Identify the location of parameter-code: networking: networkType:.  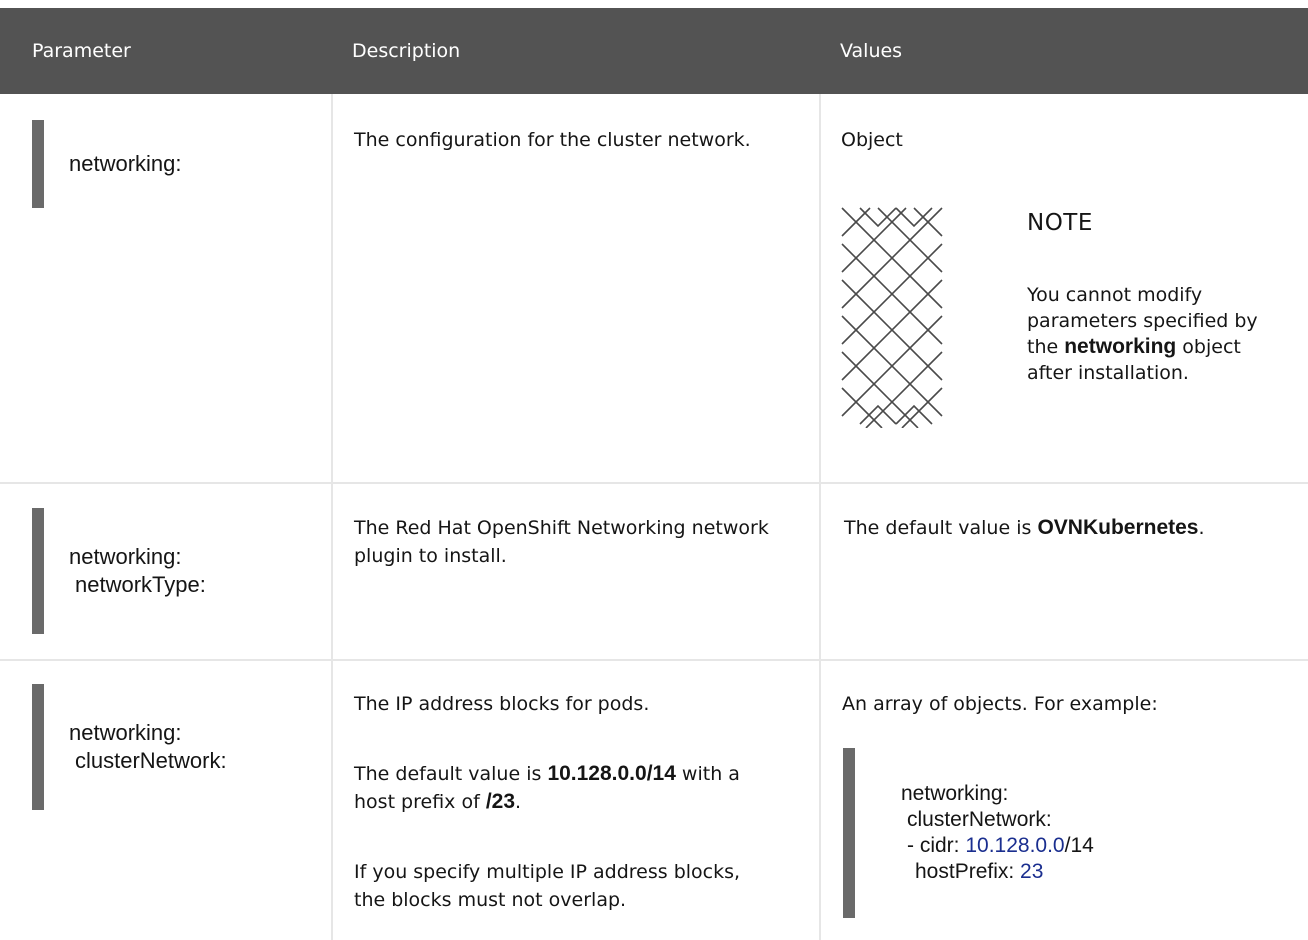
(119, 571).